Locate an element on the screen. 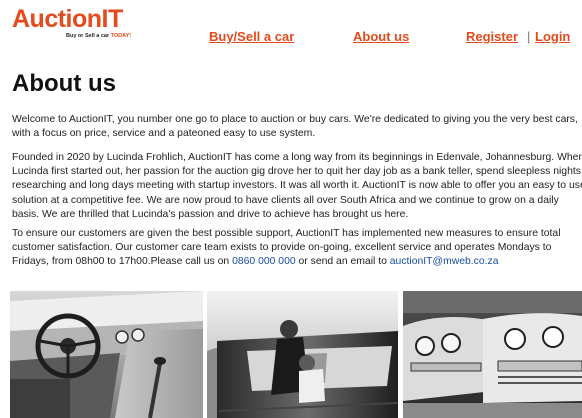  site-logo: AuctionIT Buy or Sell a car TODAY! is located at coordinates (77, 25).